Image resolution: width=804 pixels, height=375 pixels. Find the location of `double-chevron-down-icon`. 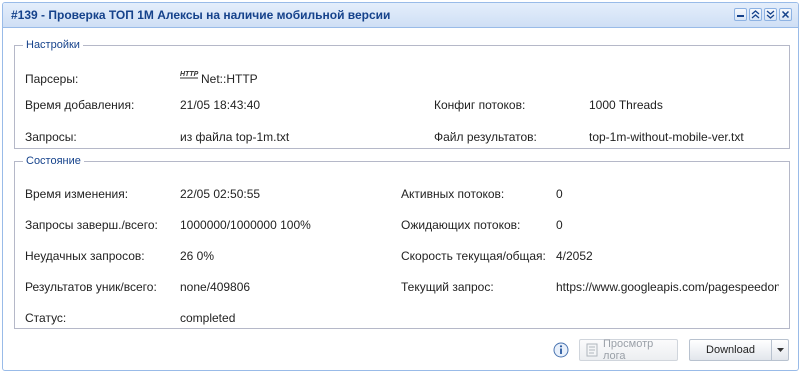

double-chevron-down-icon is located at coordinates (770, 14).